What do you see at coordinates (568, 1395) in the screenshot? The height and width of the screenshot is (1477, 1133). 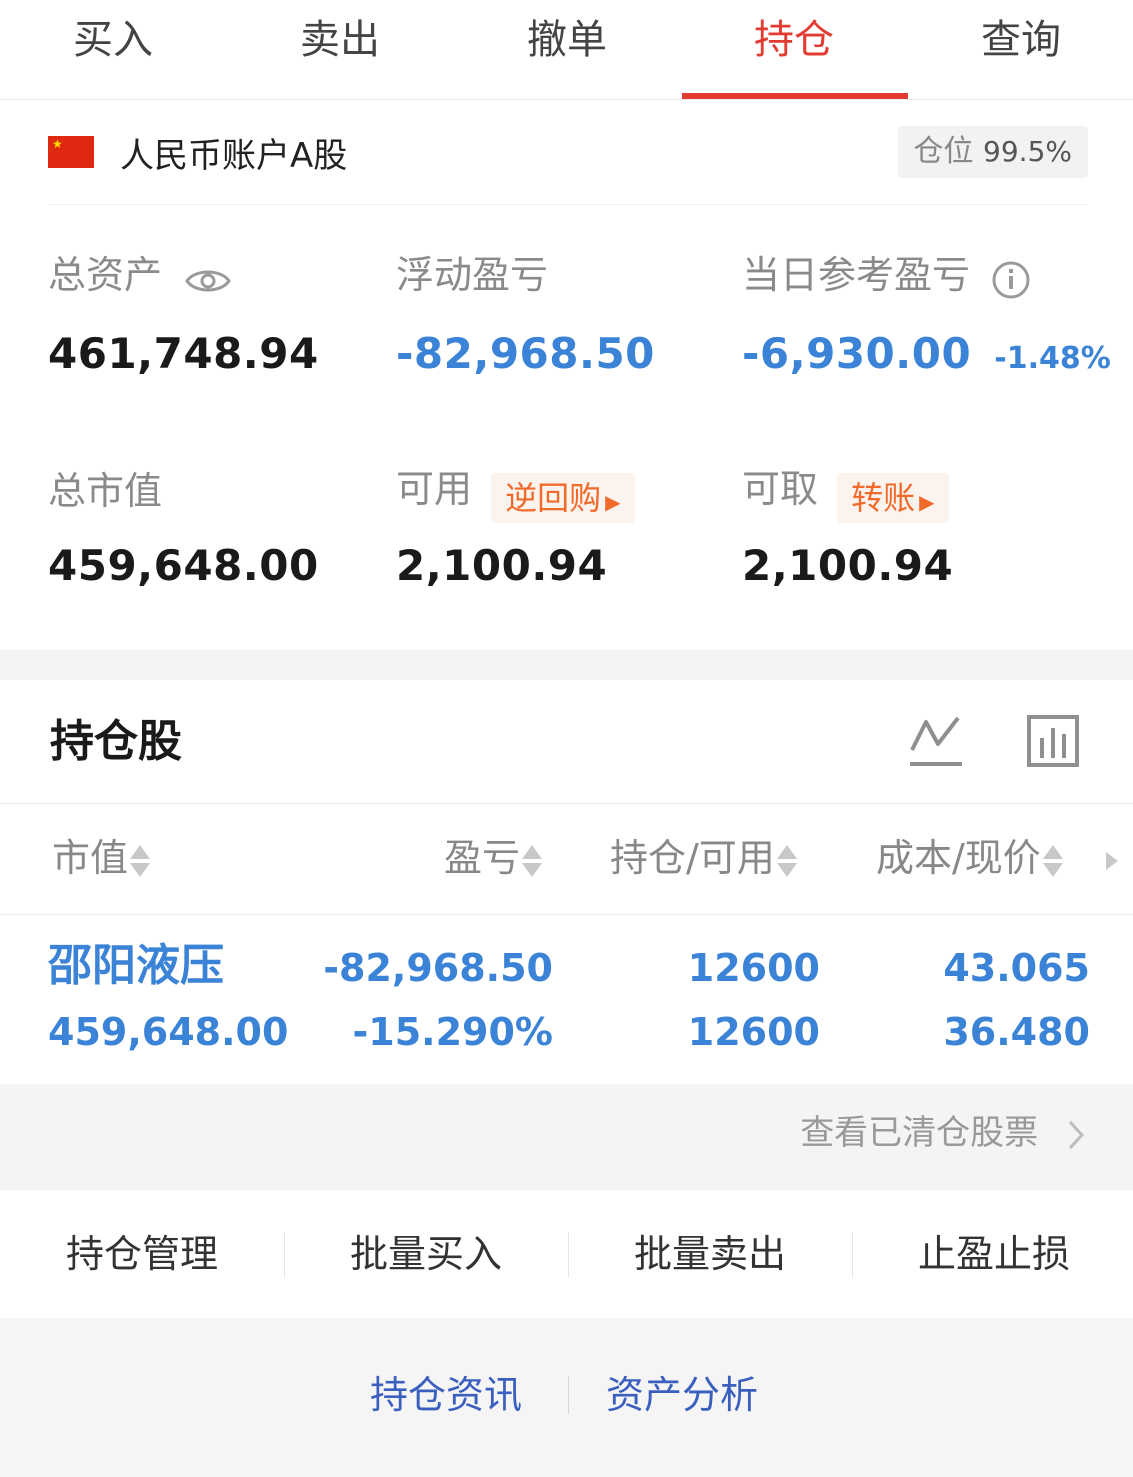 I see `divider` at bounding box center [568, 1395].